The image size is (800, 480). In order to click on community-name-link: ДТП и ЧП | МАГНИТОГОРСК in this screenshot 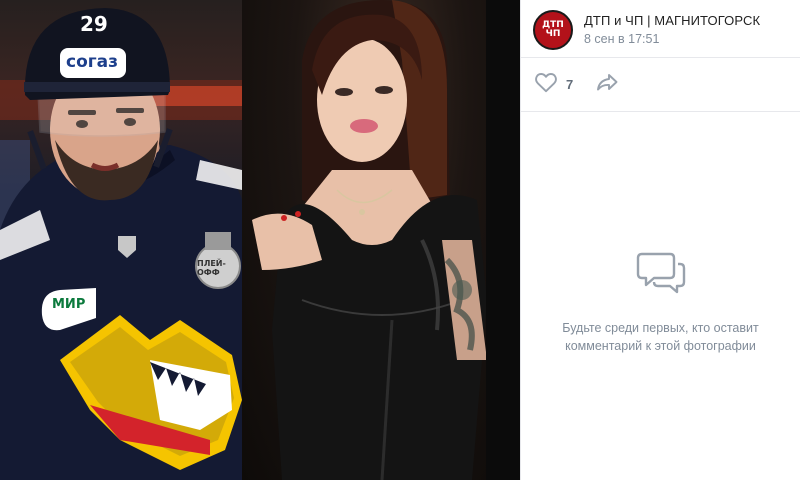, I will do `click(672, 20)`.